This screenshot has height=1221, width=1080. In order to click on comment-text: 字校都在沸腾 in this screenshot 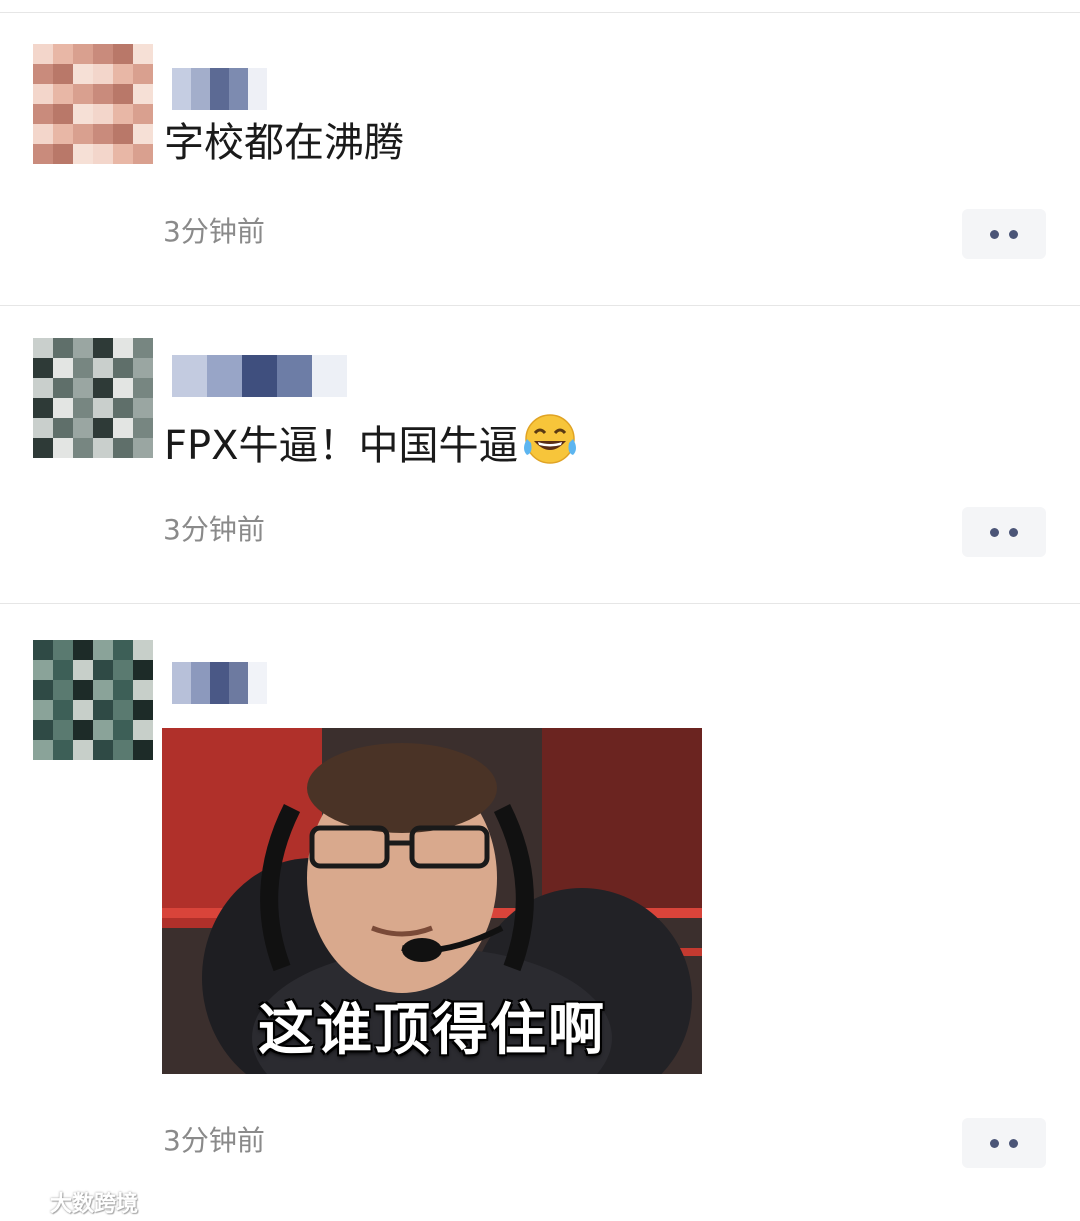, I will do `click(284, 143)`.